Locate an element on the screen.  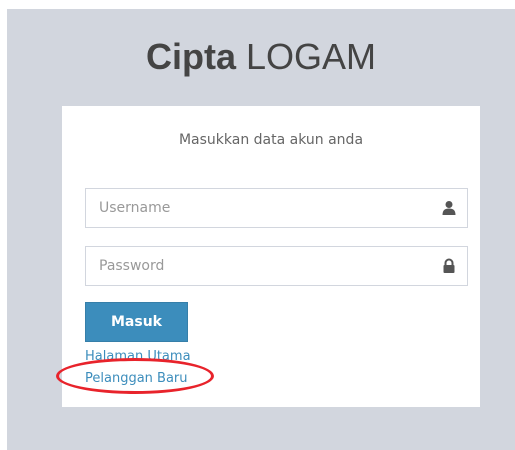
lock-icon is located at coordinates (449, 265).